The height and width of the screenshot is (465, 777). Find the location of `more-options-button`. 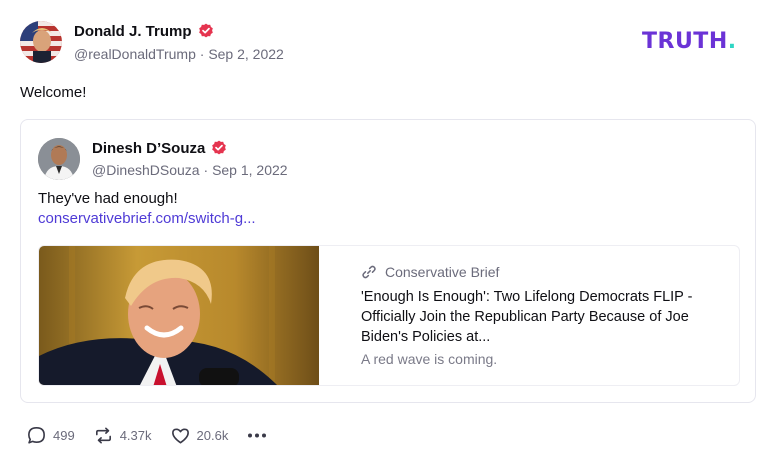

more-options-button is located at coordinates (257, 435).